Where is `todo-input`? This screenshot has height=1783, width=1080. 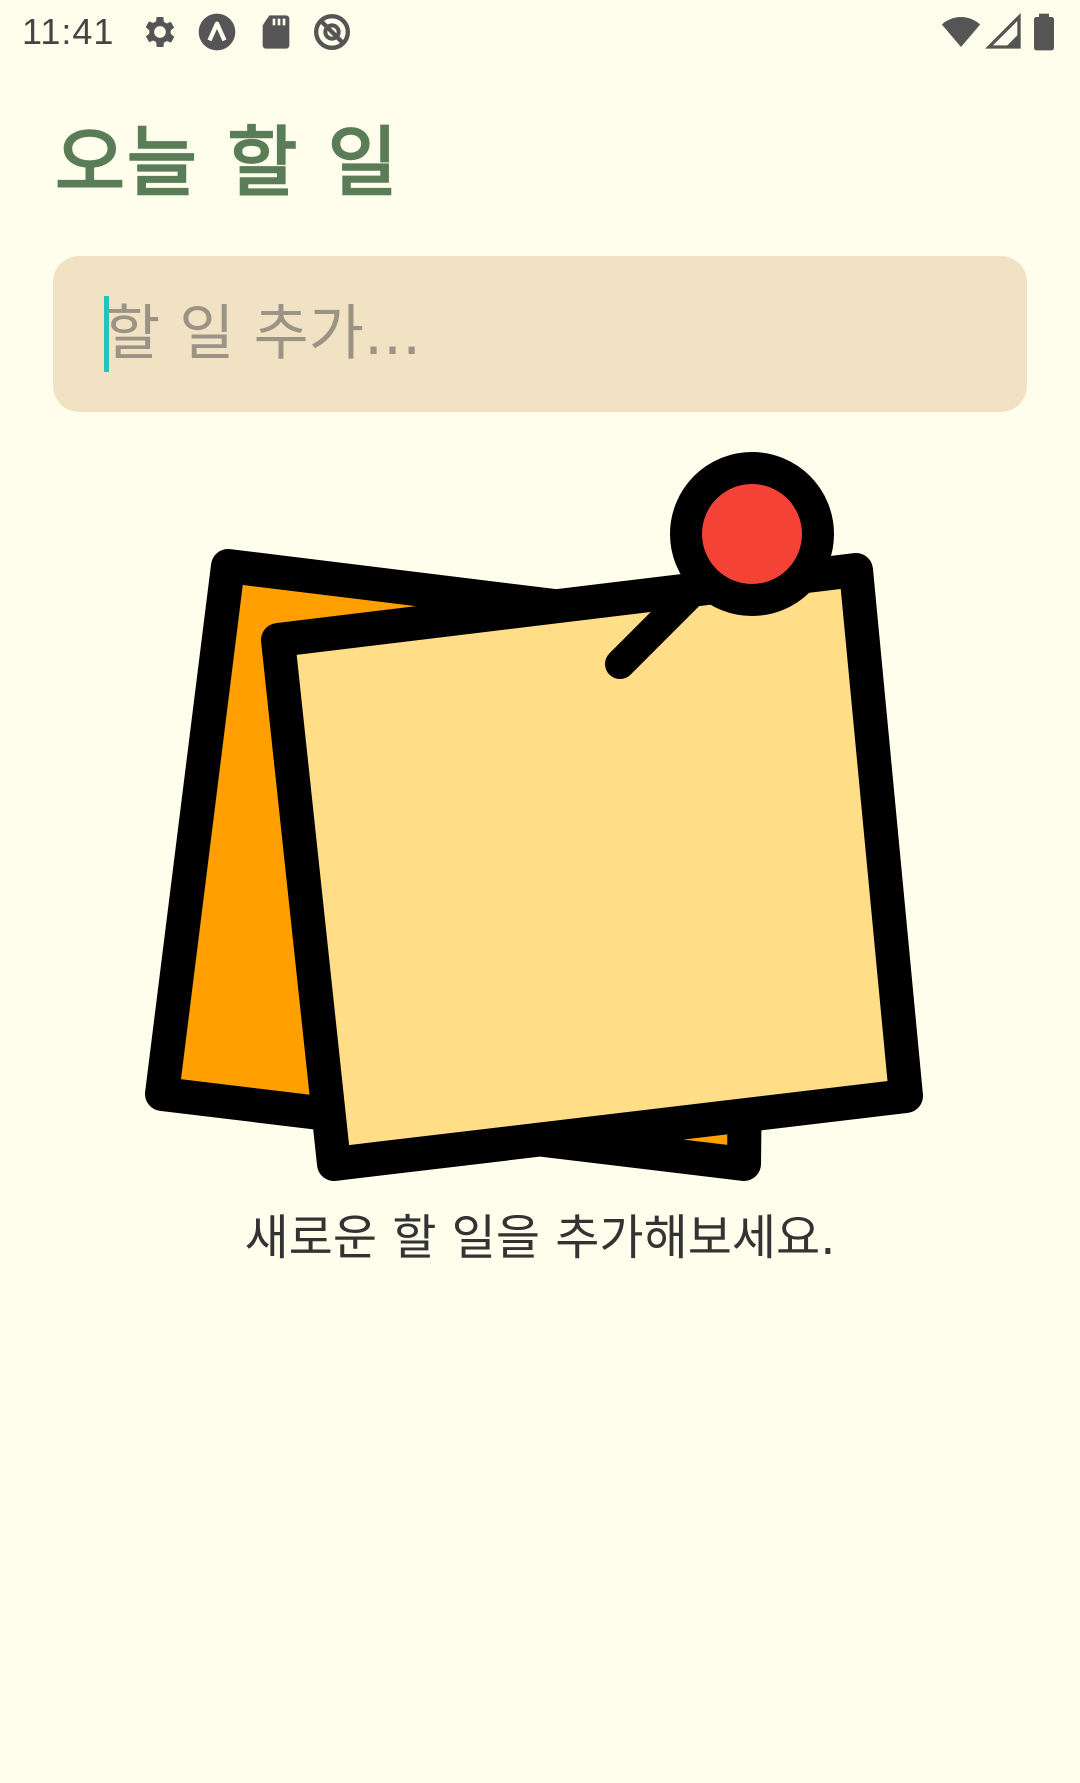 todo-input is located at coordinates (545, 334).